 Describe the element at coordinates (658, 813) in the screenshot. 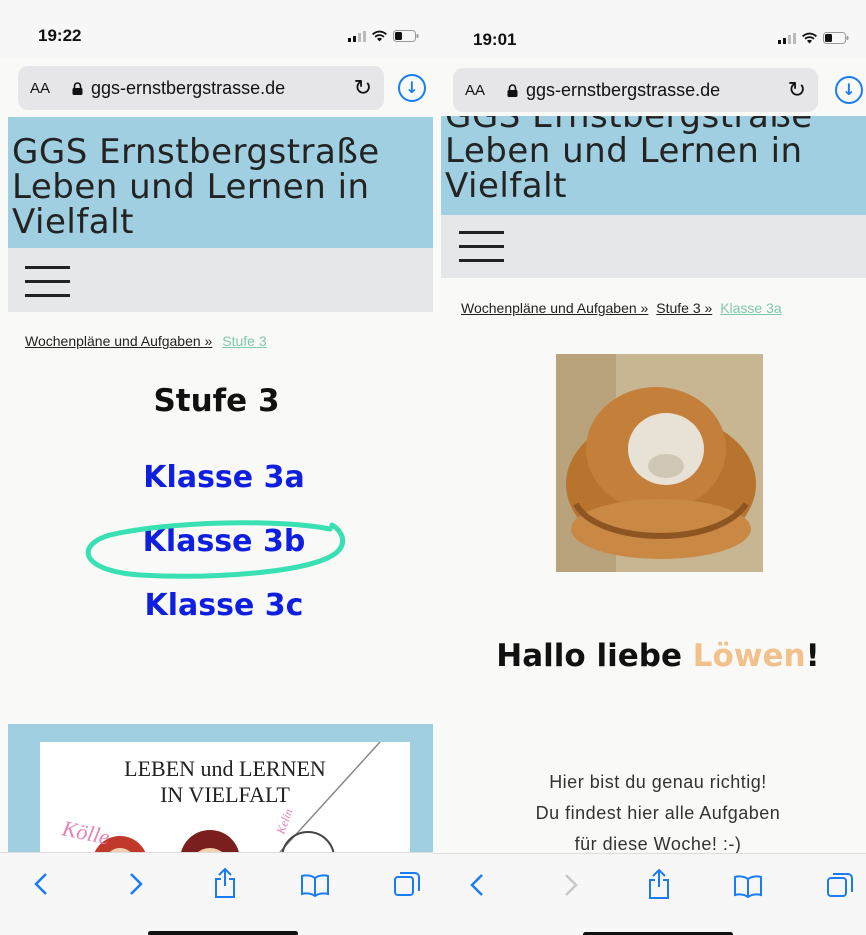

I see `intro-line-2: Du findest hier alle Aufgaben` at that location.